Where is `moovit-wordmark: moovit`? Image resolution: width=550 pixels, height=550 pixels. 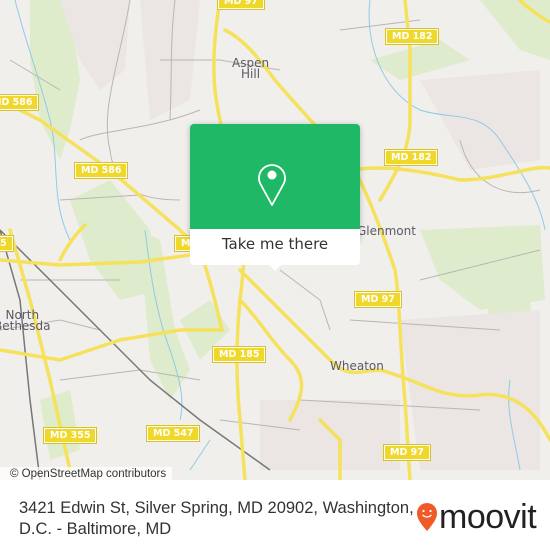 moovit-wordmark: moovit is located at coordinates (488, 517).